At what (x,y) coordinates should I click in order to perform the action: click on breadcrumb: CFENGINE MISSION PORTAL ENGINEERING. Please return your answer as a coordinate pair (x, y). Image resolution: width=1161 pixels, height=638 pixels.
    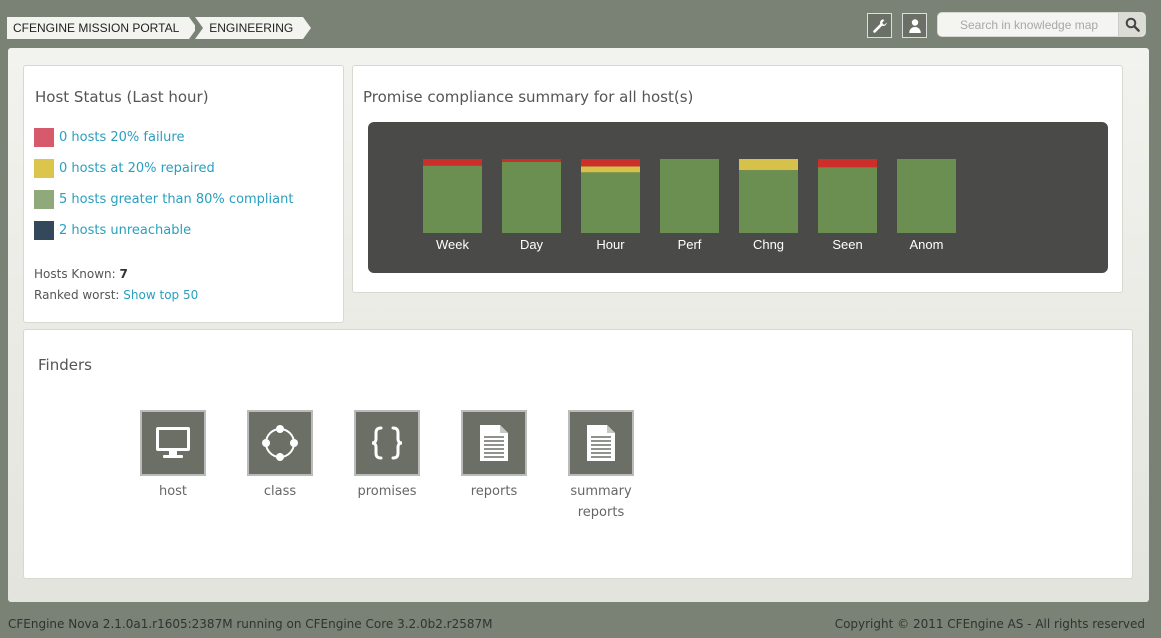
    Looking at the image, I should click on (159, 28).